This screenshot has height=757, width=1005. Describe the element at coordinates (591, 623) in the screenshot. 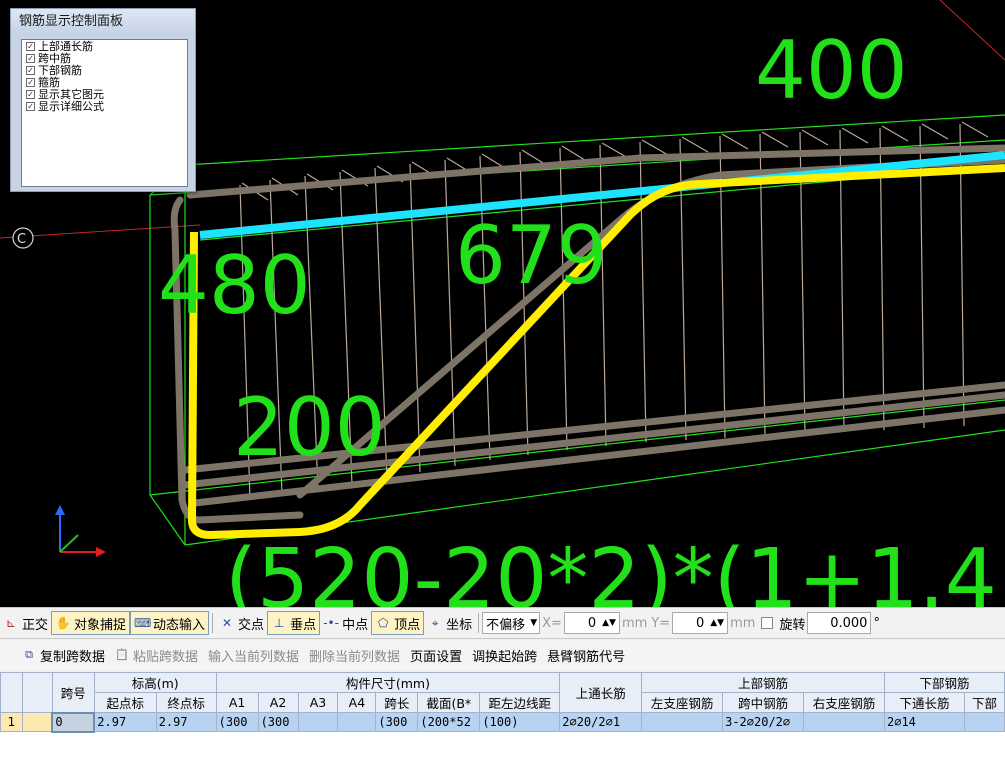

I see `x-input: 0 ▲▼` at that location.